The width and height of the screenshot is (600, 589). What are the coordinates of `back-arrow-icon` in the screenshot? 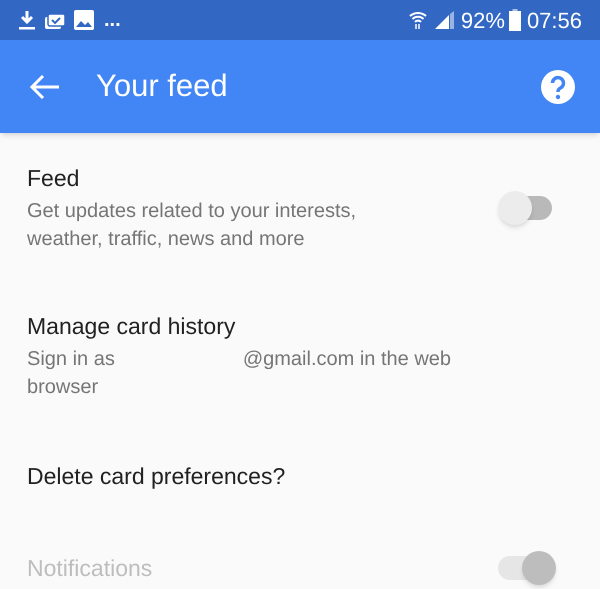 It's located at (45, 86).